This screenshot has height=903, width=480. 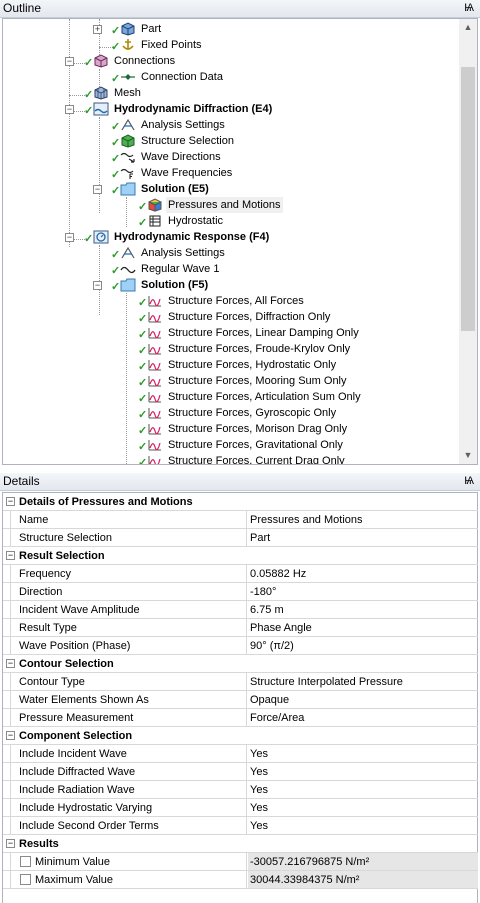 What do you see at coordinates (231, 61) in the screenshot?
I see `tree-item-connections: − ✓ Connections` at bounding box center [231, 61].